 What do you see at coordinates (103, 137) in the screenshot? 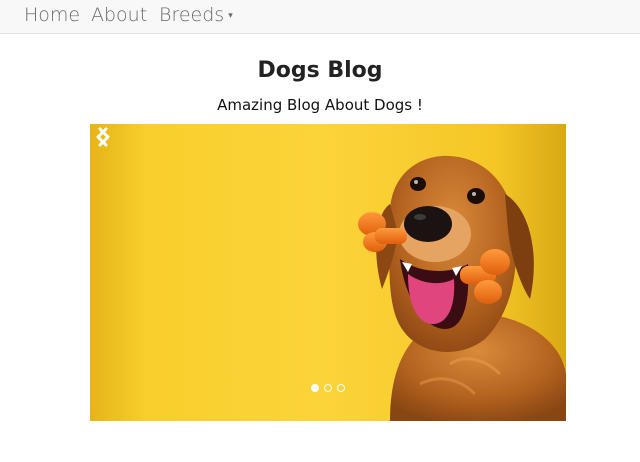
I see `carousel-next-chevron-icon` at bounding box center [103, 137].